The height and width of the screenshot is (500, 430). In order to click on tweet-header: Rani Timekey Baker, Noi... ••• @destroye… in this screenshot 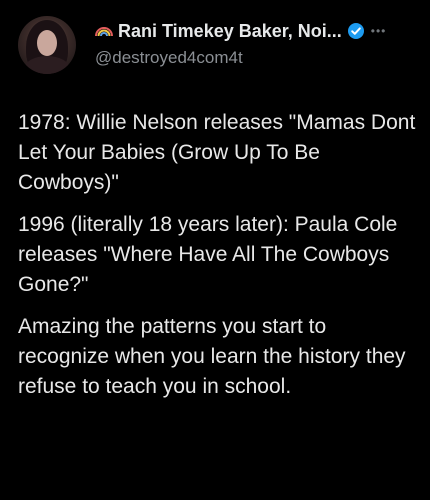, I will do `click(217, 46)`.